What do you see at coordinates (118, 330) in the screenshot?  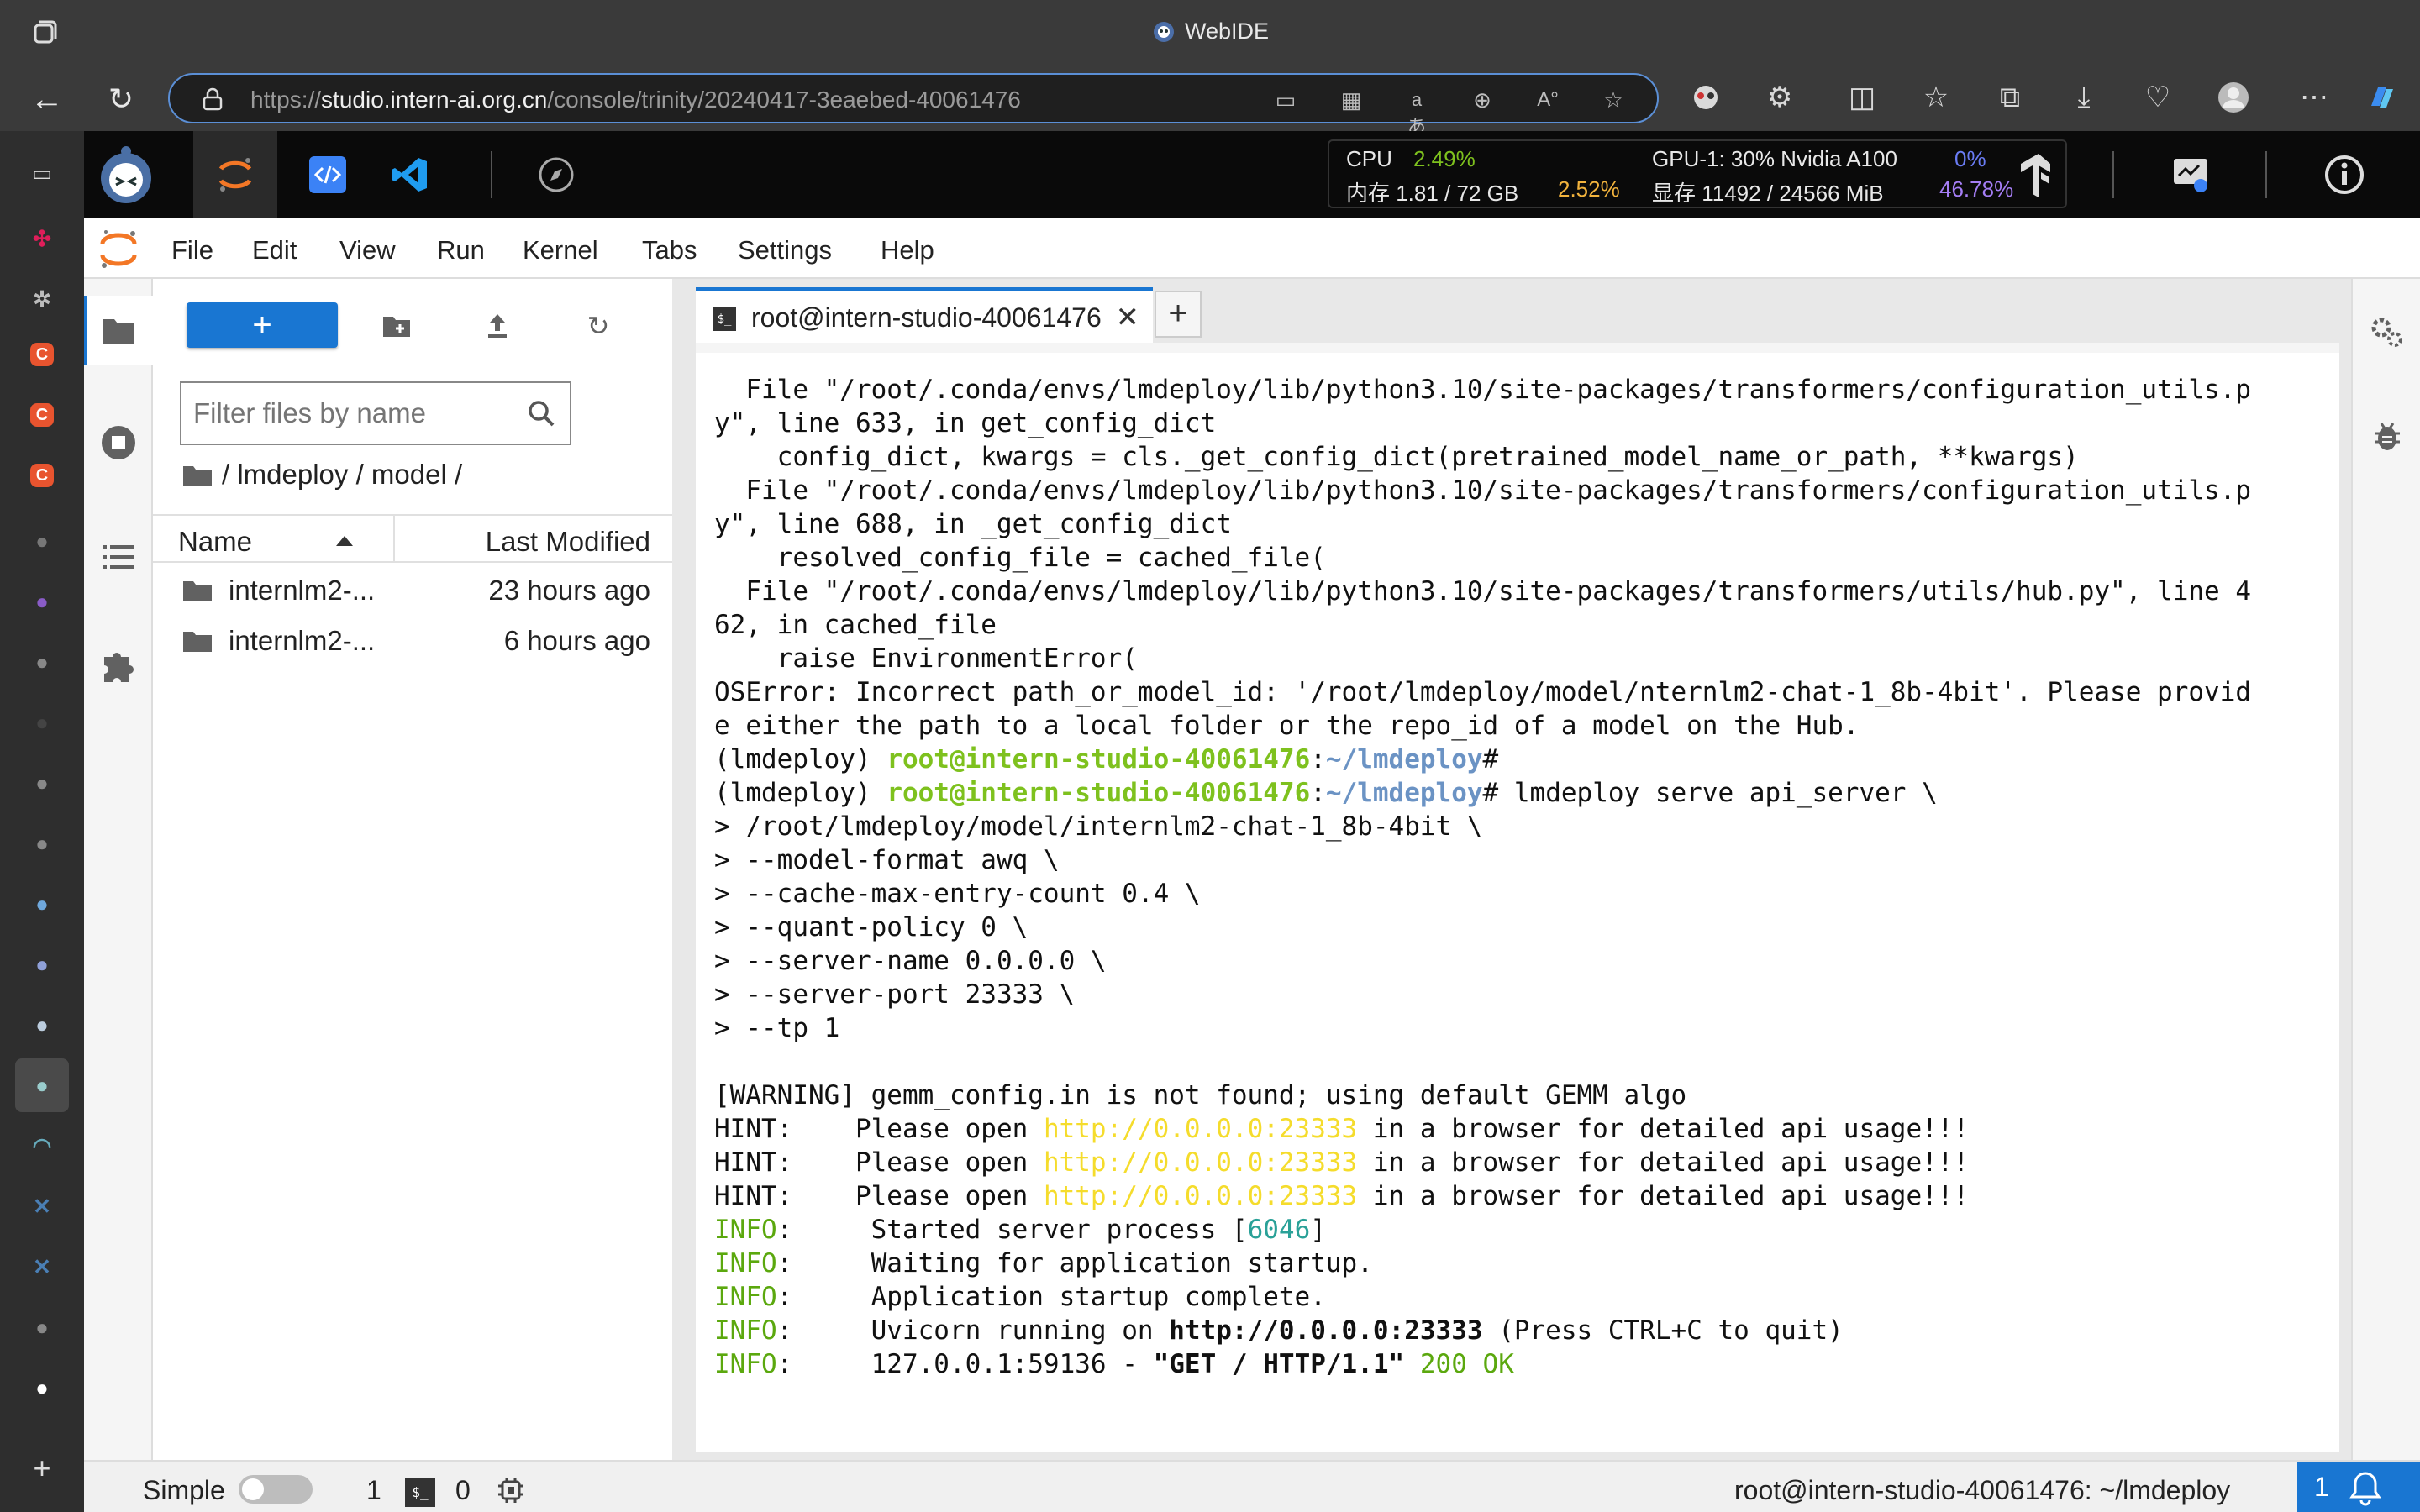 I see `file-browser-tab` at bounding box center [118, 330].